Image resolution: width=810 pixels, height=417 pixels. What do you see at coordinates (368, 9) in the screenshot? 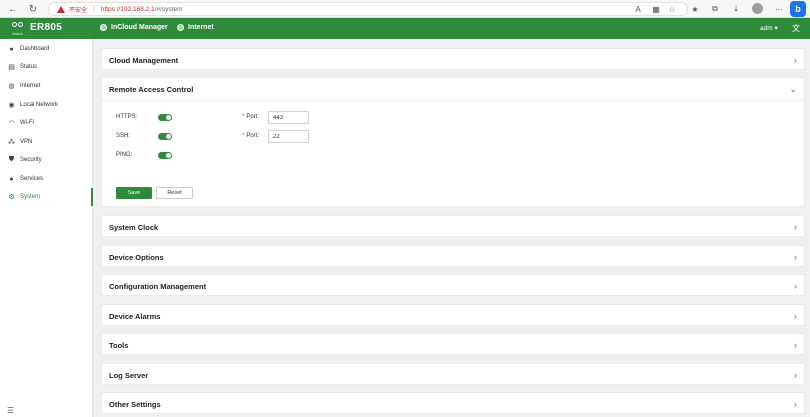
I see `address-bar: 不安全 | https://192.168.2.1 /#/system` at bounding box center [368, 9].